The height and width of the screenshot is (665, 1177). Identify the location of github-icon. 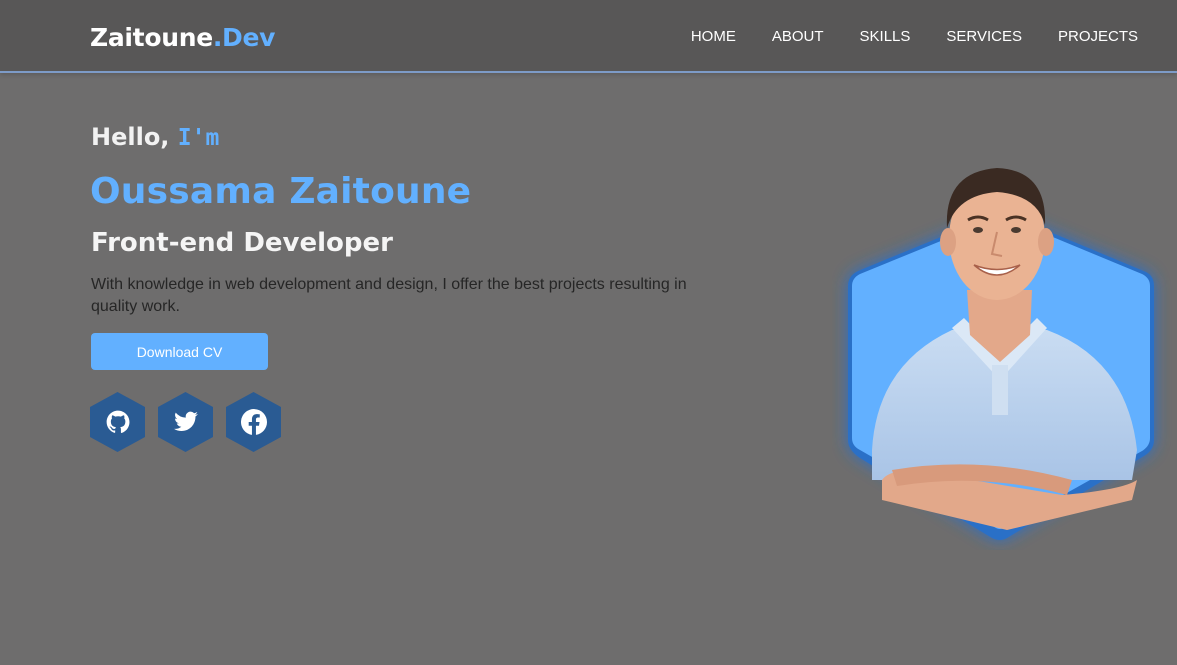
(117, 421).